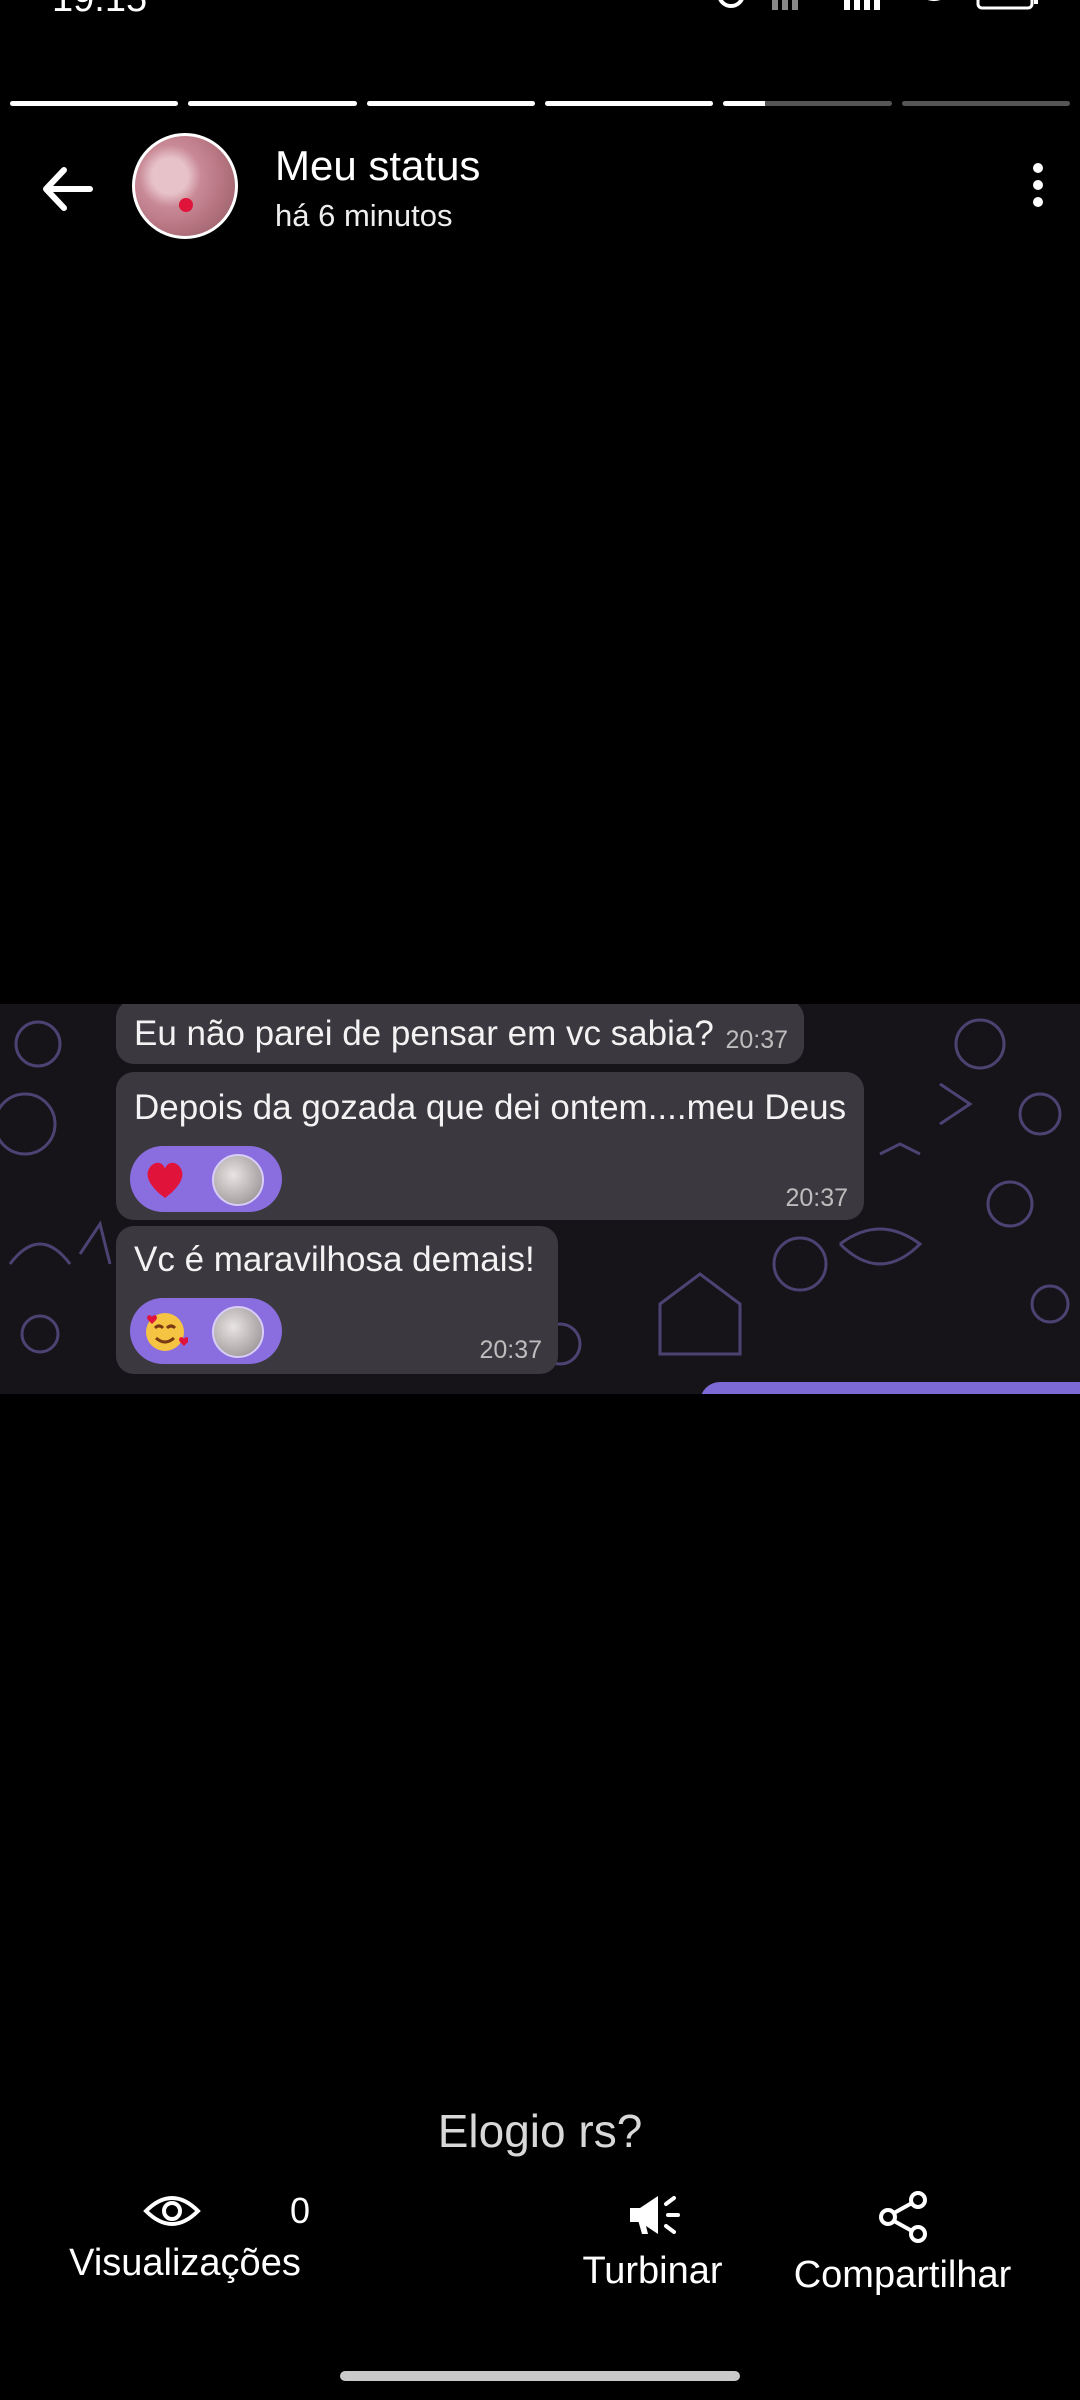 The width and height of the screenshot is (1080, 2400). Describe the element at coordinates (185, 2237) in the screenshot. I see `views-button: 0 Visualizações` at that location.